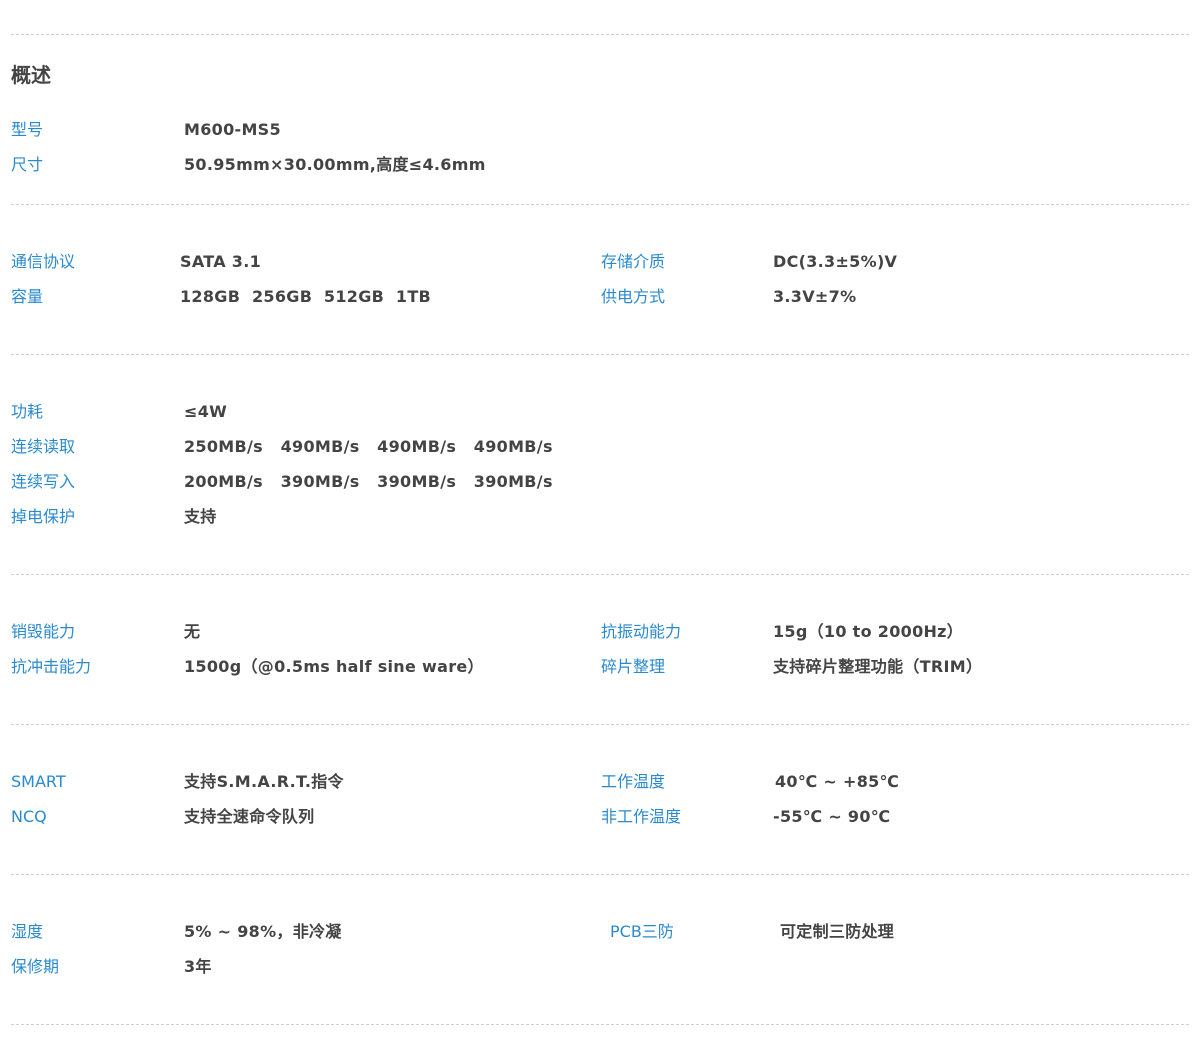 This screenshot has width=1200, height=1058. I want to click on spec-value-power-supply: 3.3V±7%, so click(815, 296).